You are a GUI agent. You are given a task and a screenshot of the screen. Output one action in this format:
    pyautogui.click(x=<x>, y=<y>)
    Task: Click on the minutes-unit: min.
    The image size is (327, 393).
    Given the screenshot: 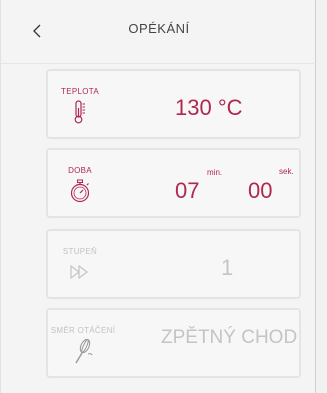 What is the action you would take?
    pyautogui.click(x=215, y=172)
    